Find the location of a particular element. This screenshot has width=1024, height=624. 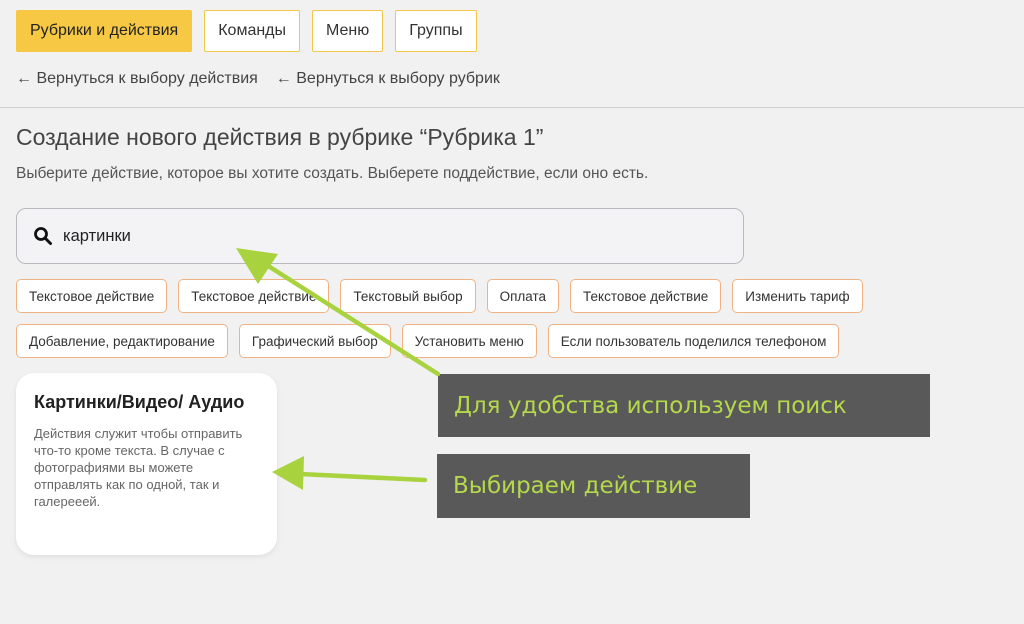

chip-user-shared-phone: Если пользователь поделился телефоном is located at coordinates (693, 341).